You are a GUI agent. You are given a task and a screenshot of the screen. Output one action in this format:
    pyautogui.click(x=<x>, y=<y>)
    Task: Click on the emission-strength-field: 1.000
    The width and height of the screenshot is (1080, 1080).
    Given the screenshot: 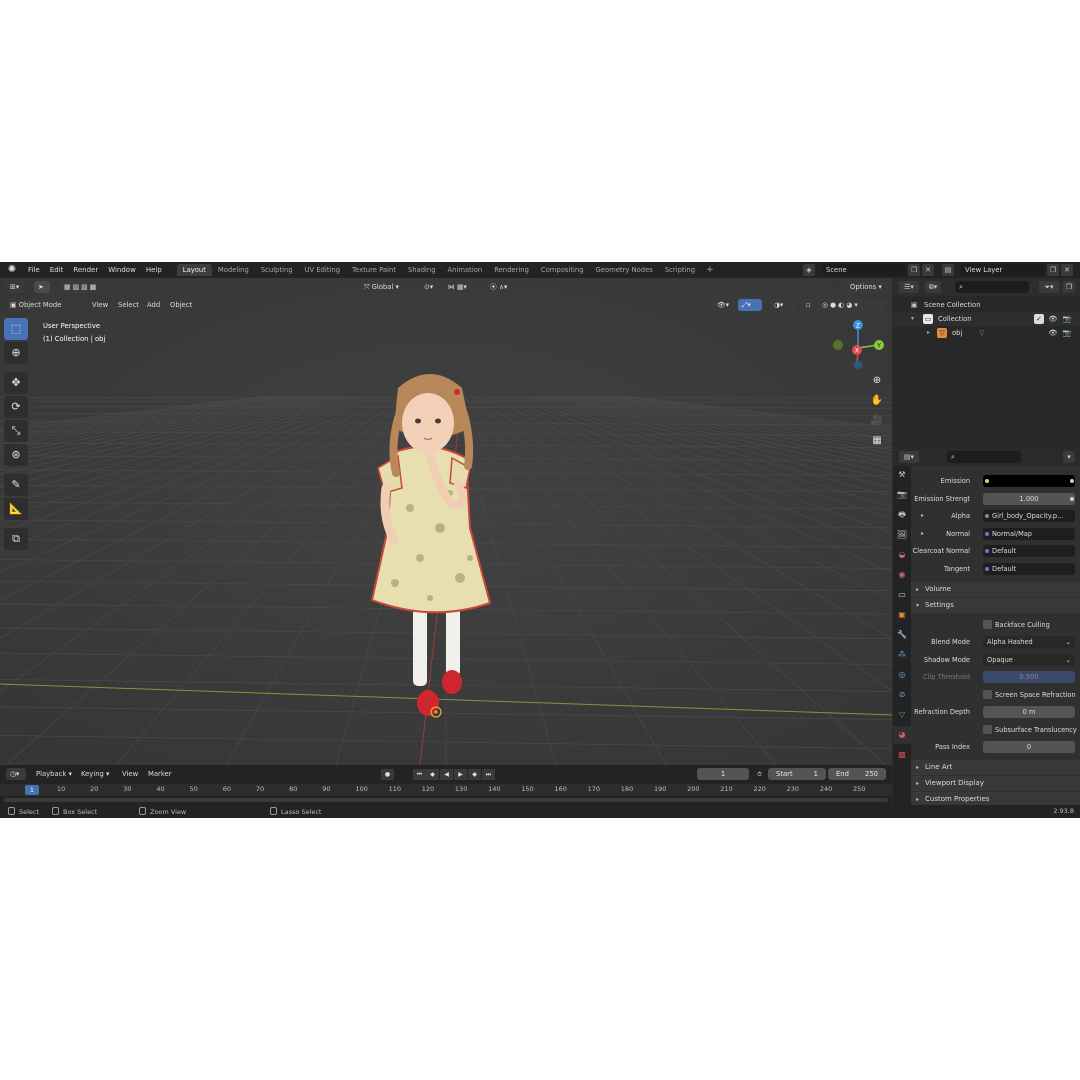 What is the action you would take?
    pyautogui.click(x=1029, y=499)
    